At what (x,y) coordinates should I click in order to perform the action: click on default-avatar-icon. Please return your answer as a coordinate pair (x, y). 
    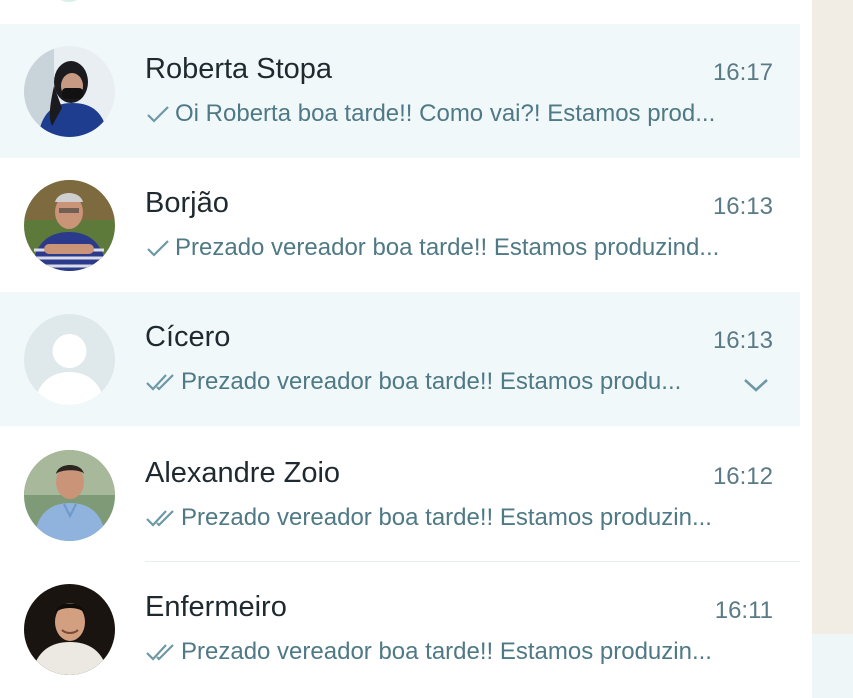
    Looking at the image, I should click on (69, 359).